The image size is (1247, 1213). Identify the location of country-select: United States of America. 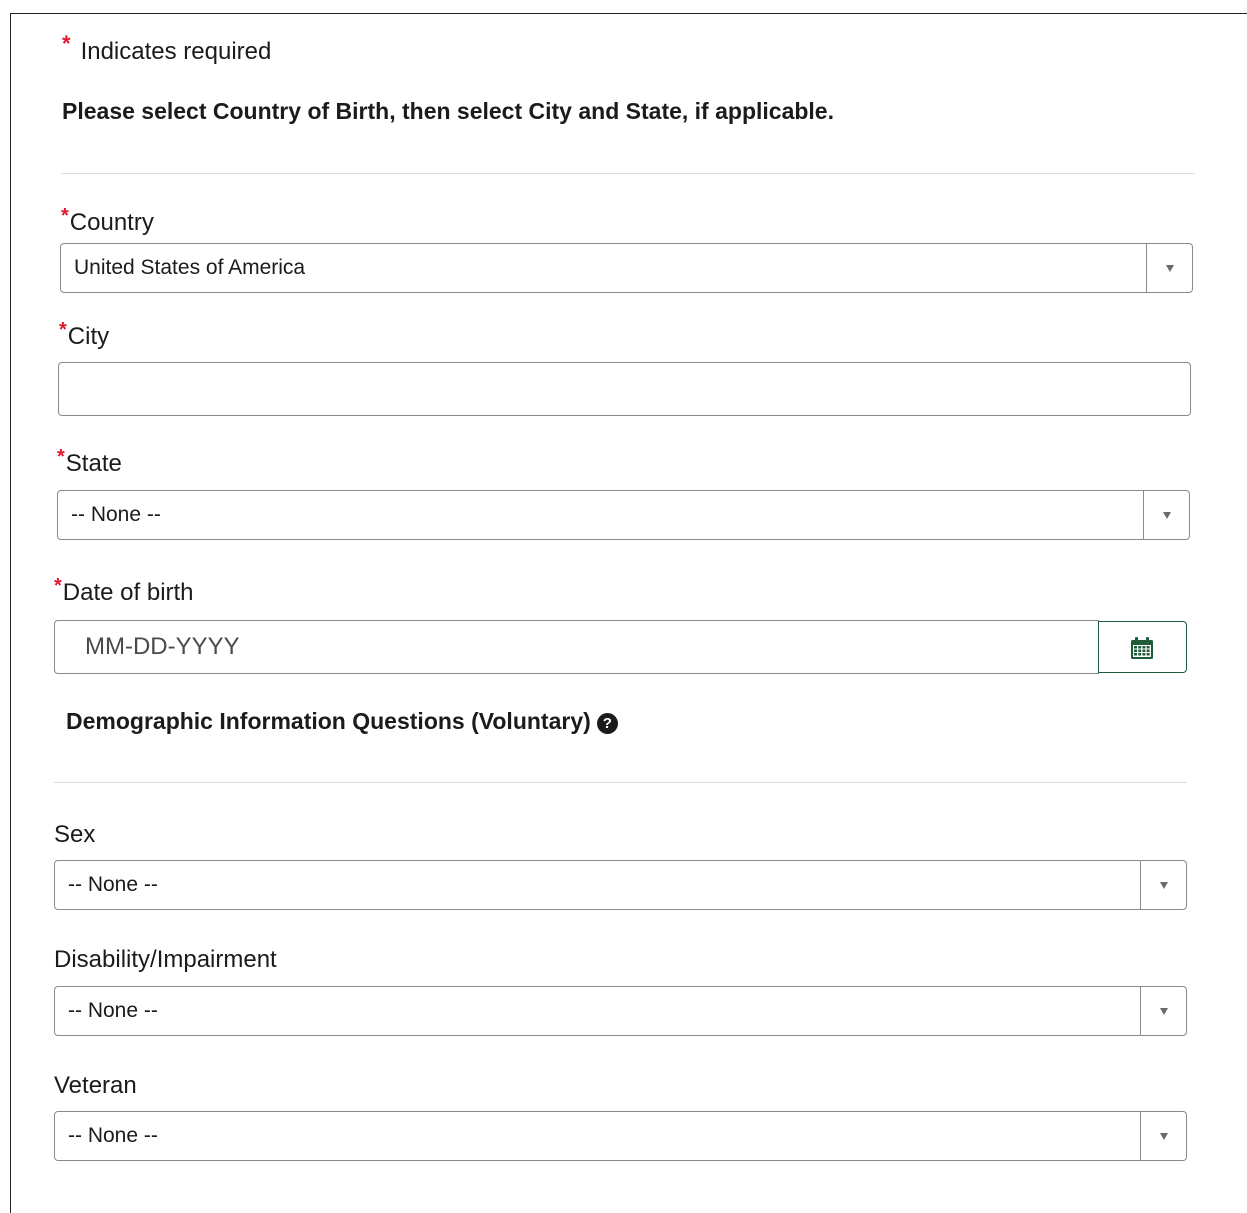
(626, 268).